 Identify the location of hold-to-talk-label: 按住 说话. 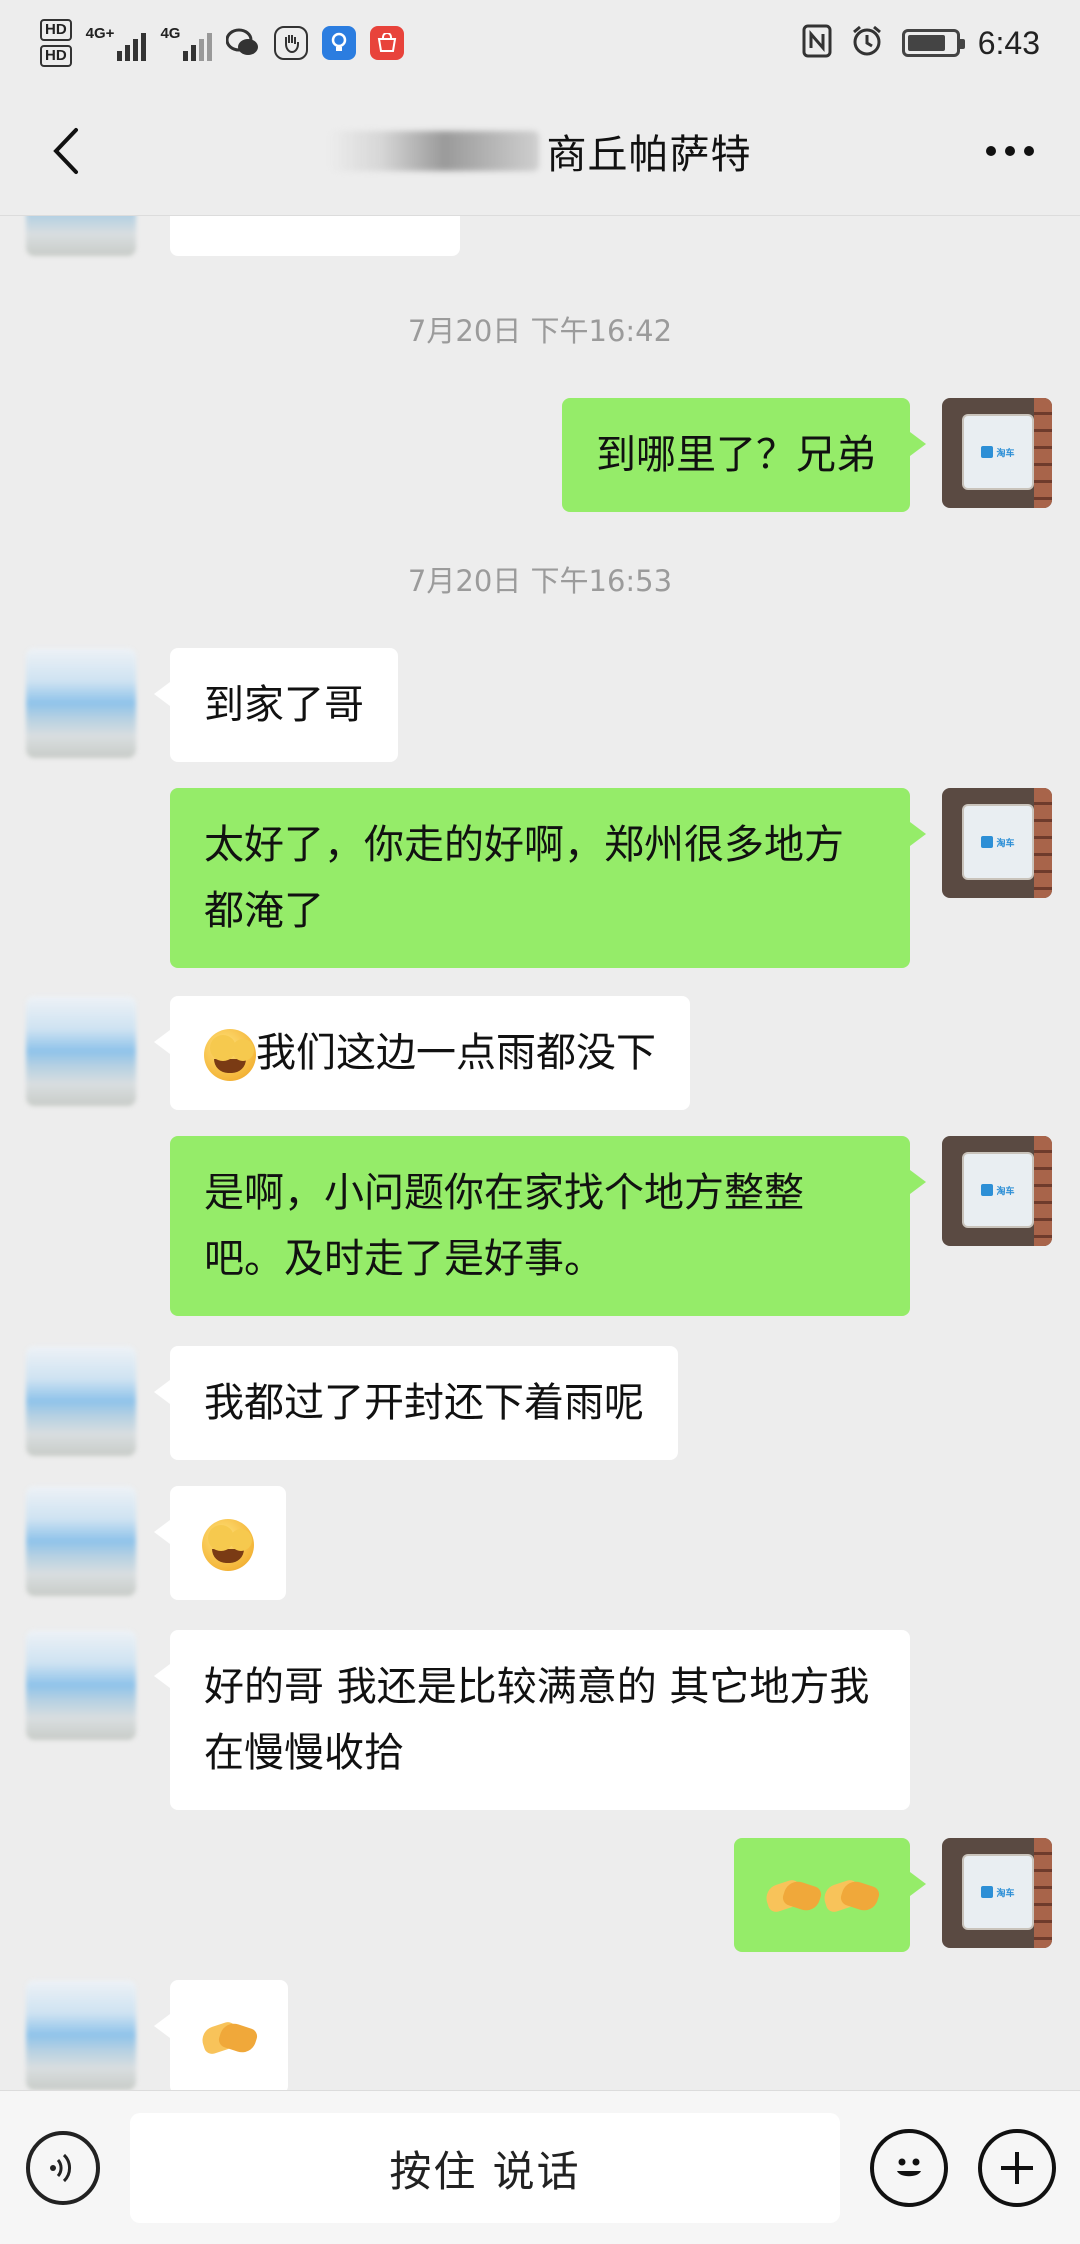
(485, 2171).